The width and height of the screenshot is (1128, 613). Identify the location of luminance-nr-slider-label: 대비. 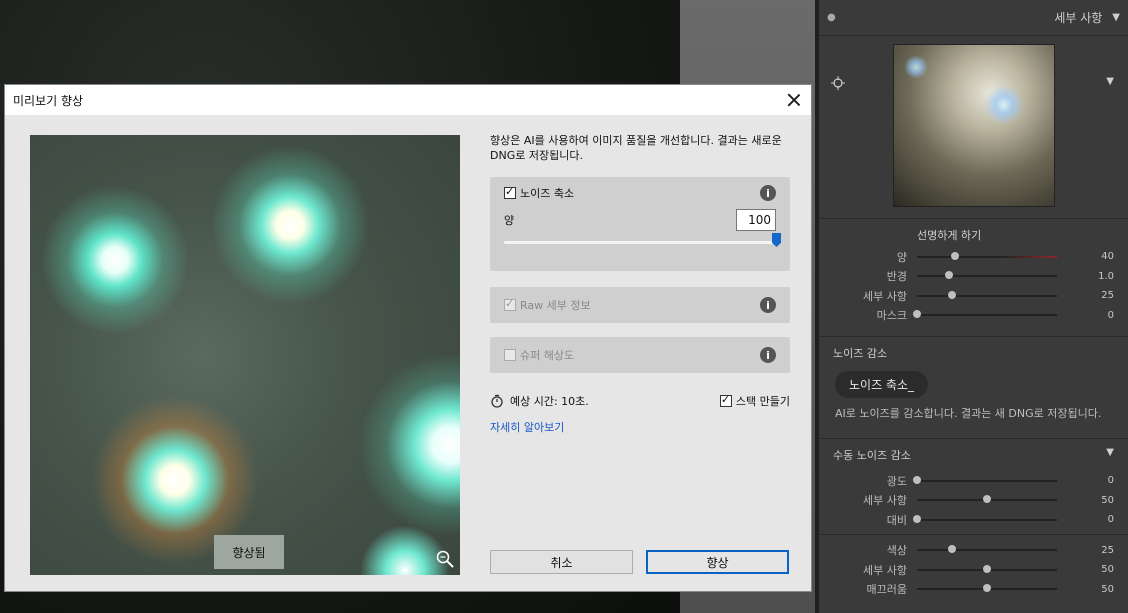
(896, 520).